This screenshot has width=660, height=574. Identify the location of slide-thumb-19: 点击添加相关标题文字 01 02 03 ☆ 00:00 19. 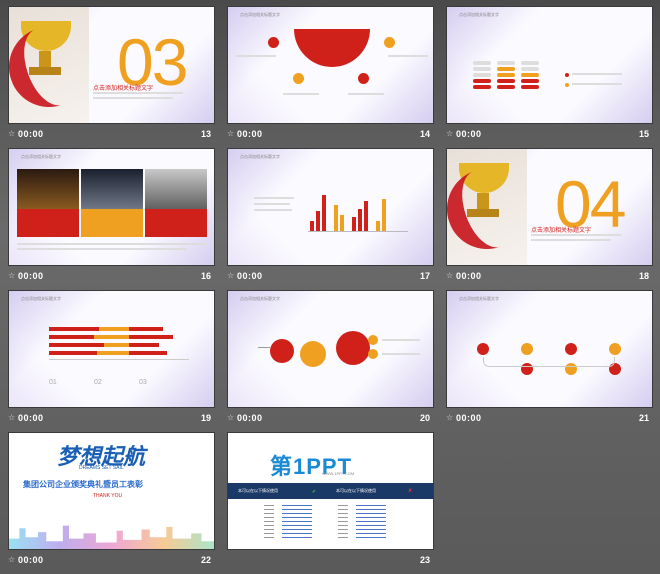
(111, 360).